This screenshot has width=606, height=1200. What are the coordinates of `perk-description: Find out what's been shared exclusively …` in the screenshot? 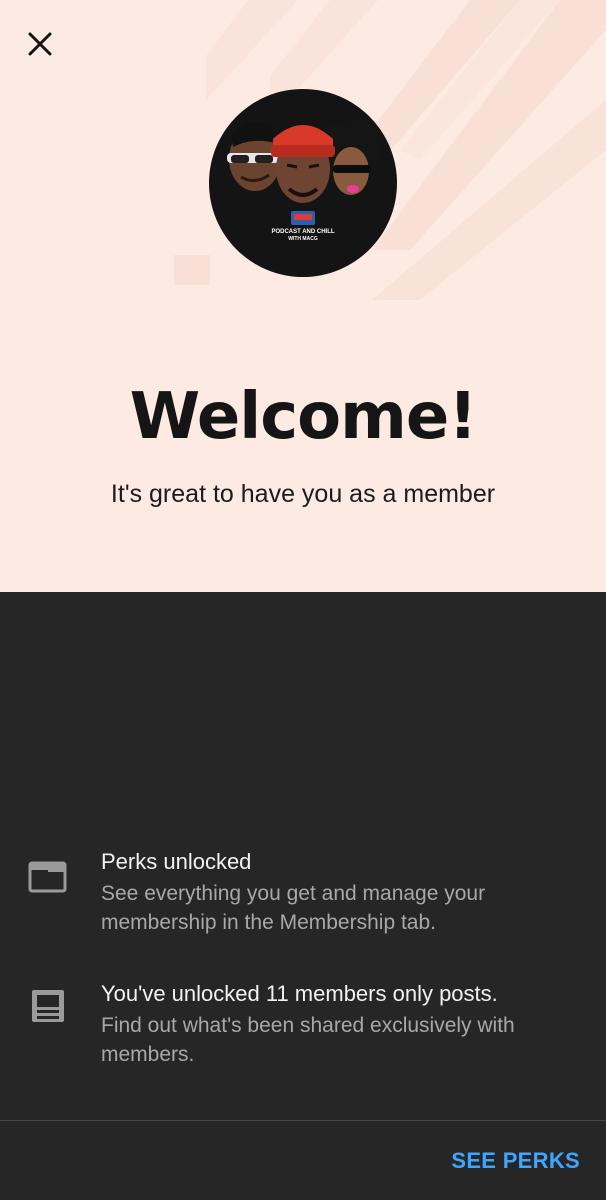 It's located at (308, 1040).